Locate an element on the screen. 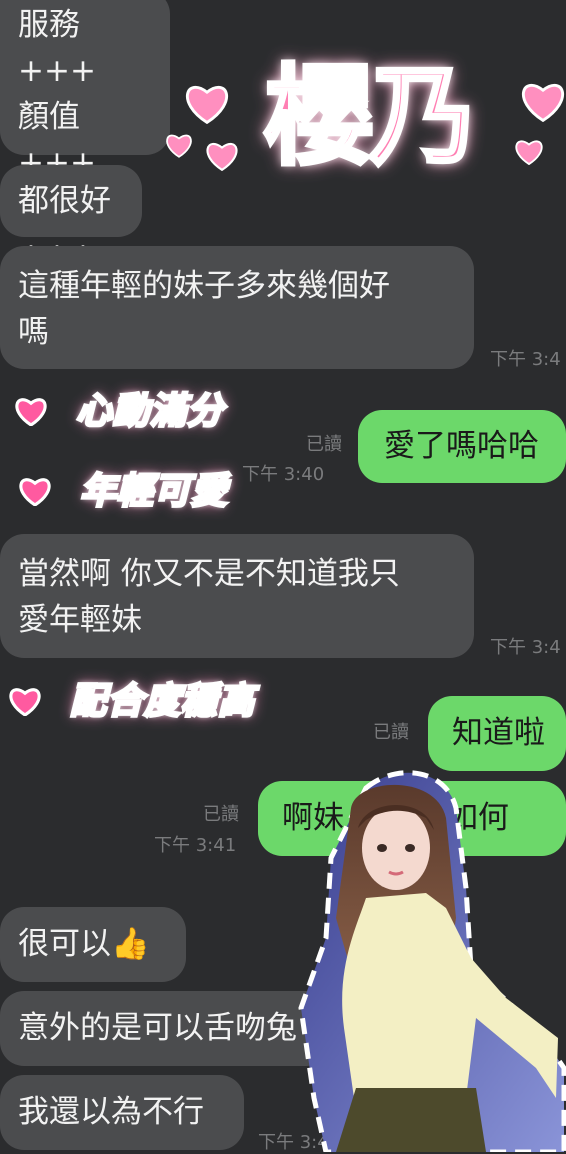 This screenshot has height=1154, width=566. message-timestamp: 下午 3:41 is located at coordinates (195, 845).